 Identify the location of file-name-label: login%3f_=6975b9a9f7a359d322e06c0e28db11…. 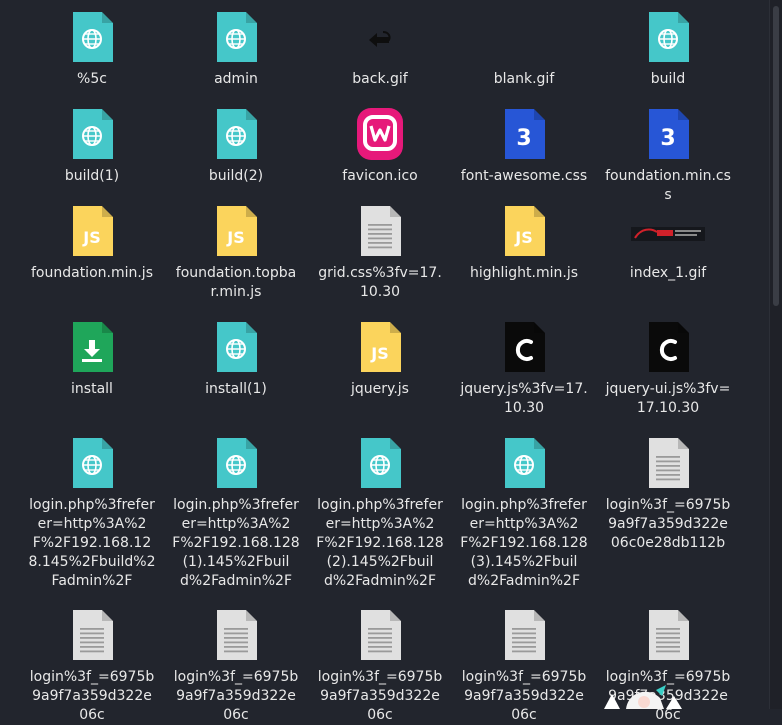
(668, 524).